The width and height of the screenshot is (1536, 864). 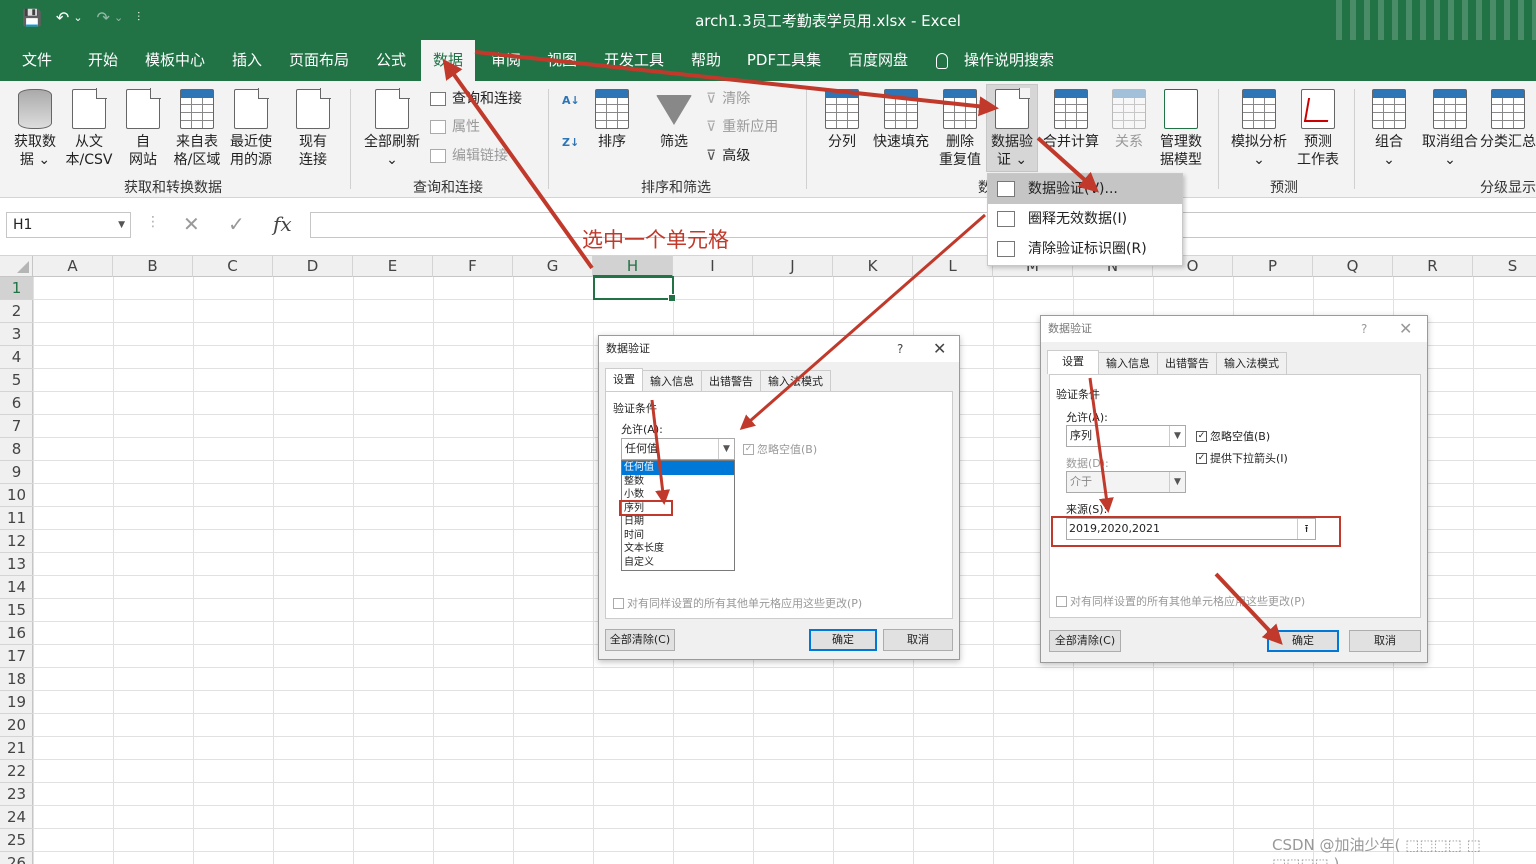 What do you see at coordinates (1126, 482) in the screenshot?
I see `data-select: 介于 ▼` at bounding box center [1126, 482].